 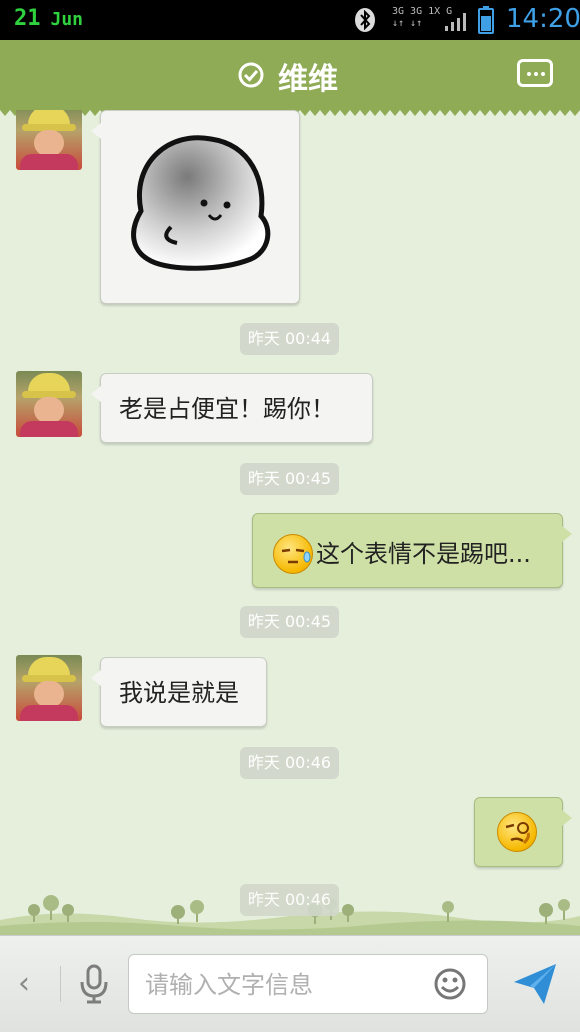 I want to click on timestamp: 昨天 00:44, so click(x=289, y=339).